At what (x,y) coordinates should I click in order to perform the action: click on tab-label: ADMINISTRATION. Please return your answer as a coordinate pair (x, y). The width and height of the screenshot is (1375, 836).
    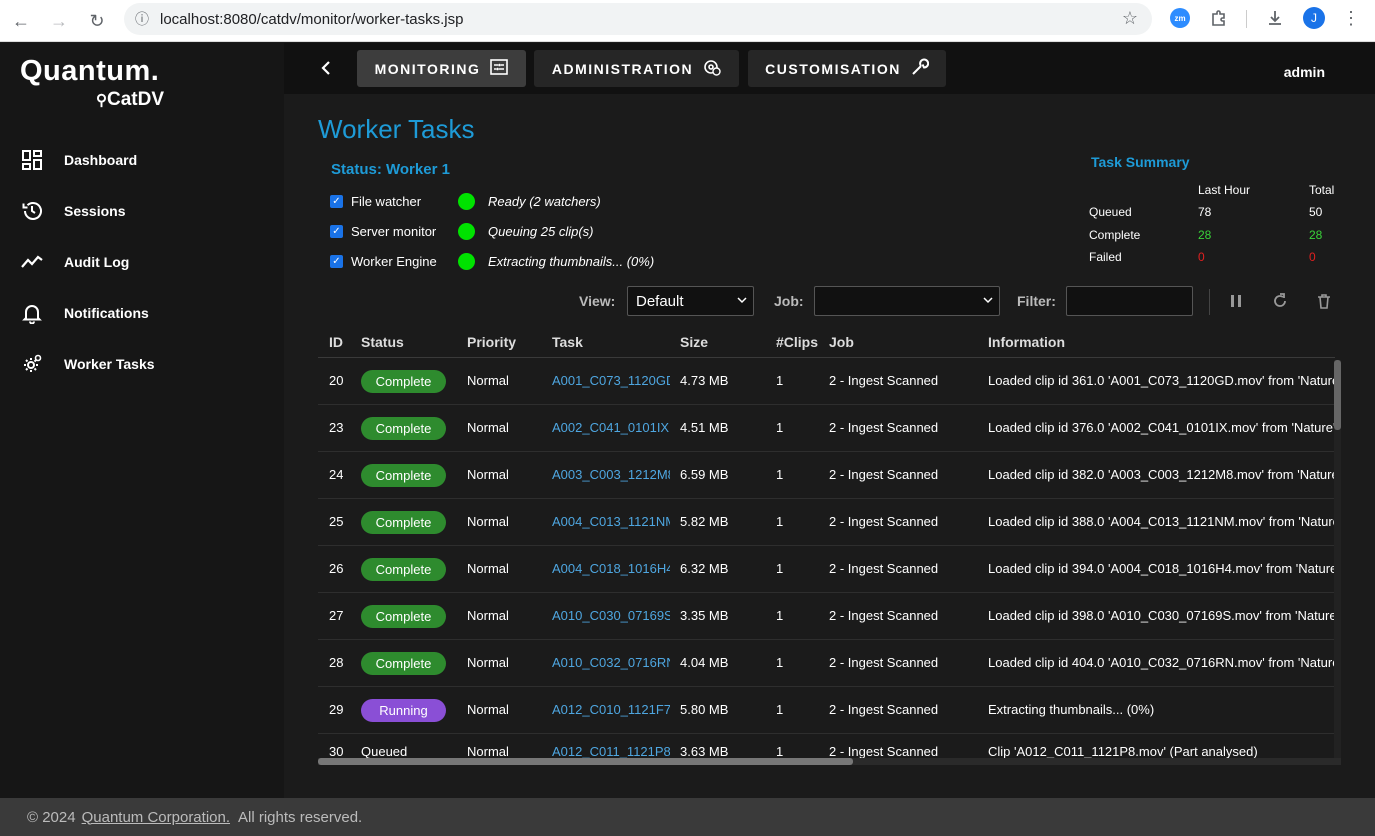
    Looking at the image, I should click on (622, 68).